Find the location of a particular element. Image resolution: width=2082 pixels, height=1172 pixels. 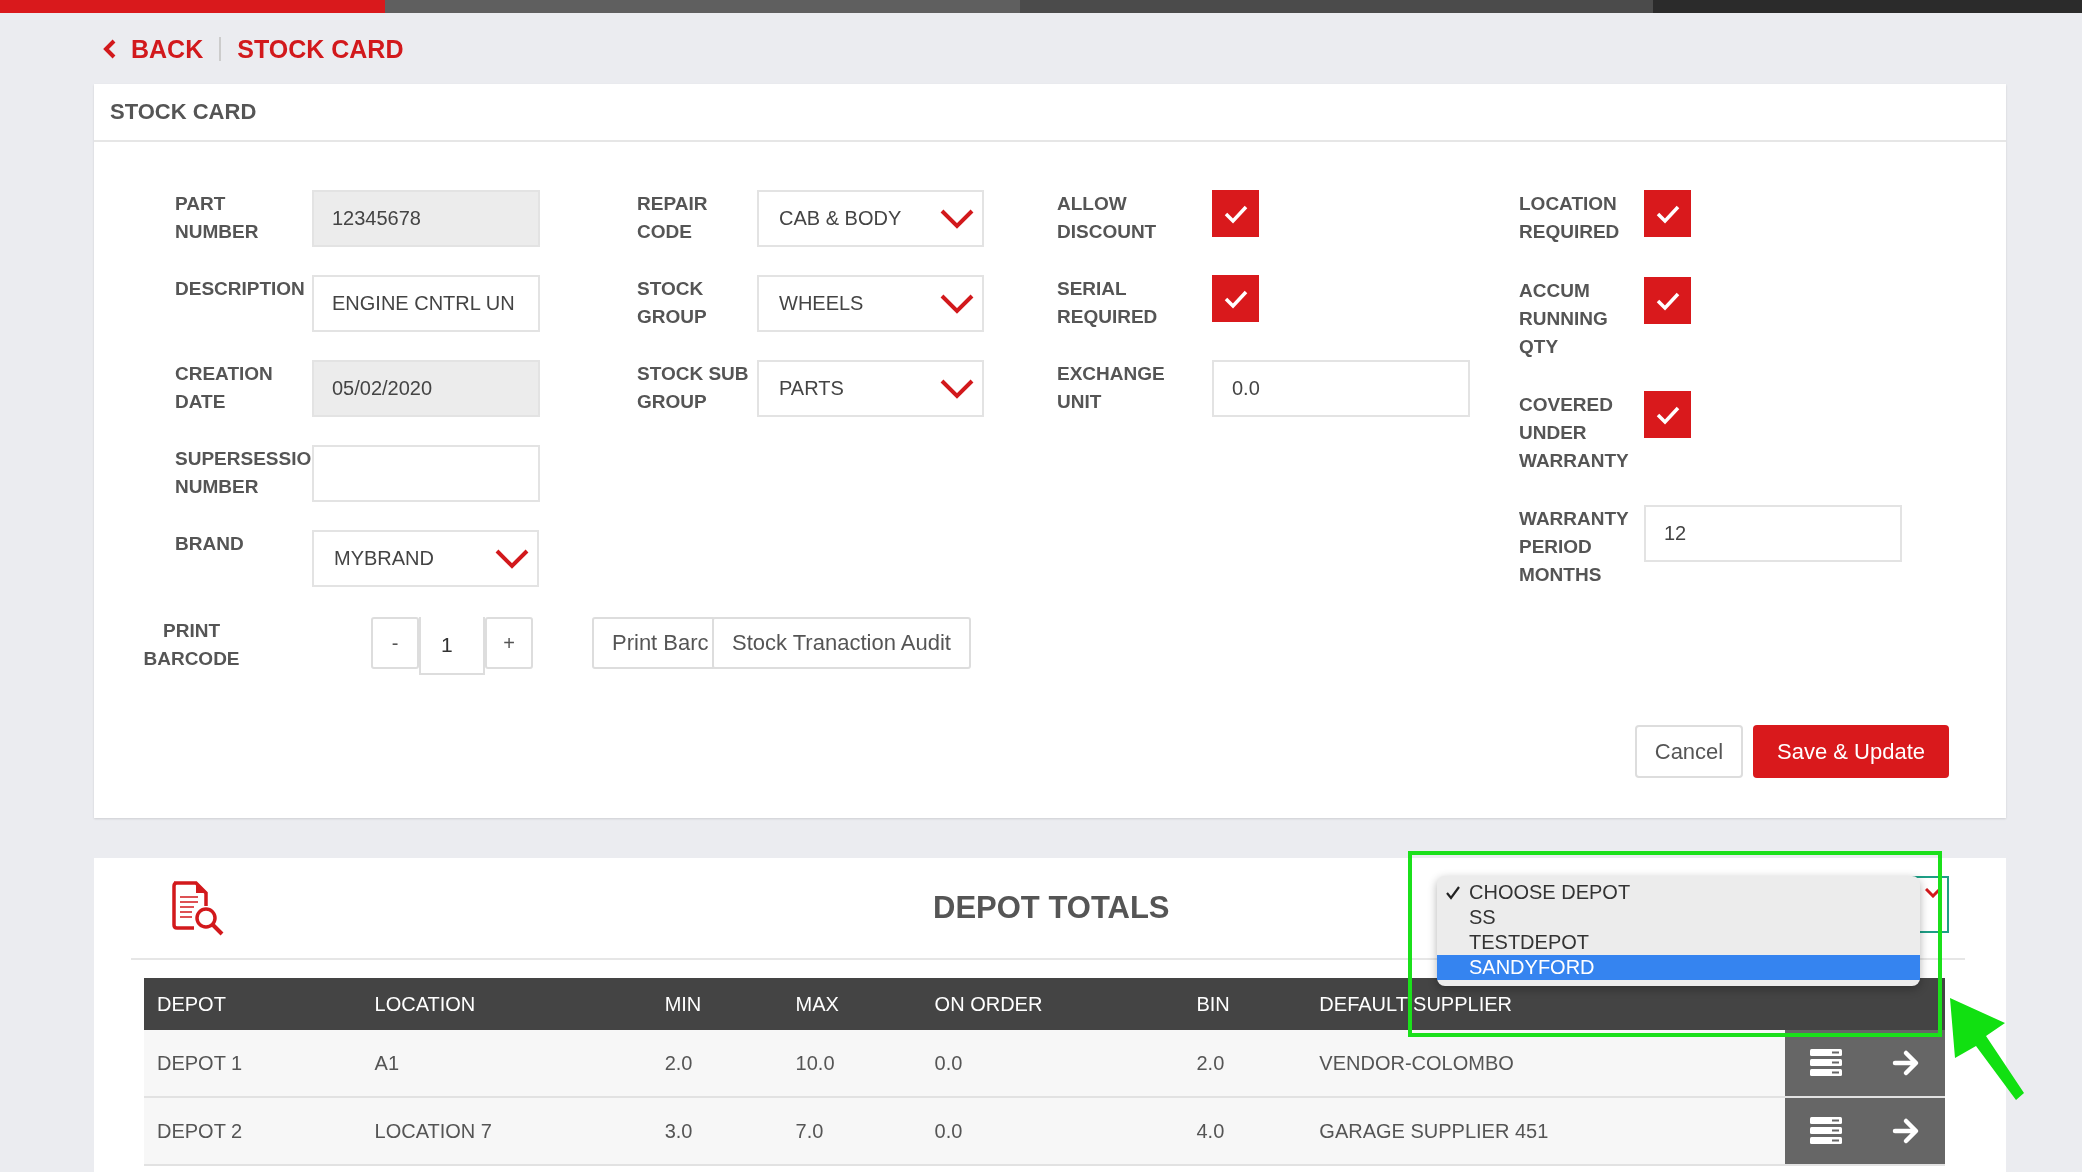

chevron-left-icon is located at coordinates (110, 49).